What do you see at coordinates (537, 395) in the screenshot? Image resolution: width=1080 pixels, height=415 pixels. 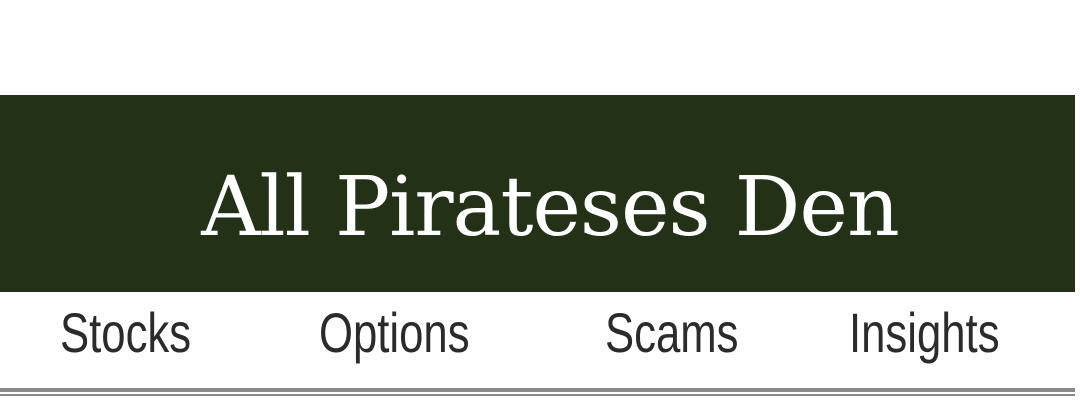 I see `nav-divider-thin` at bounding box center [537, 395].